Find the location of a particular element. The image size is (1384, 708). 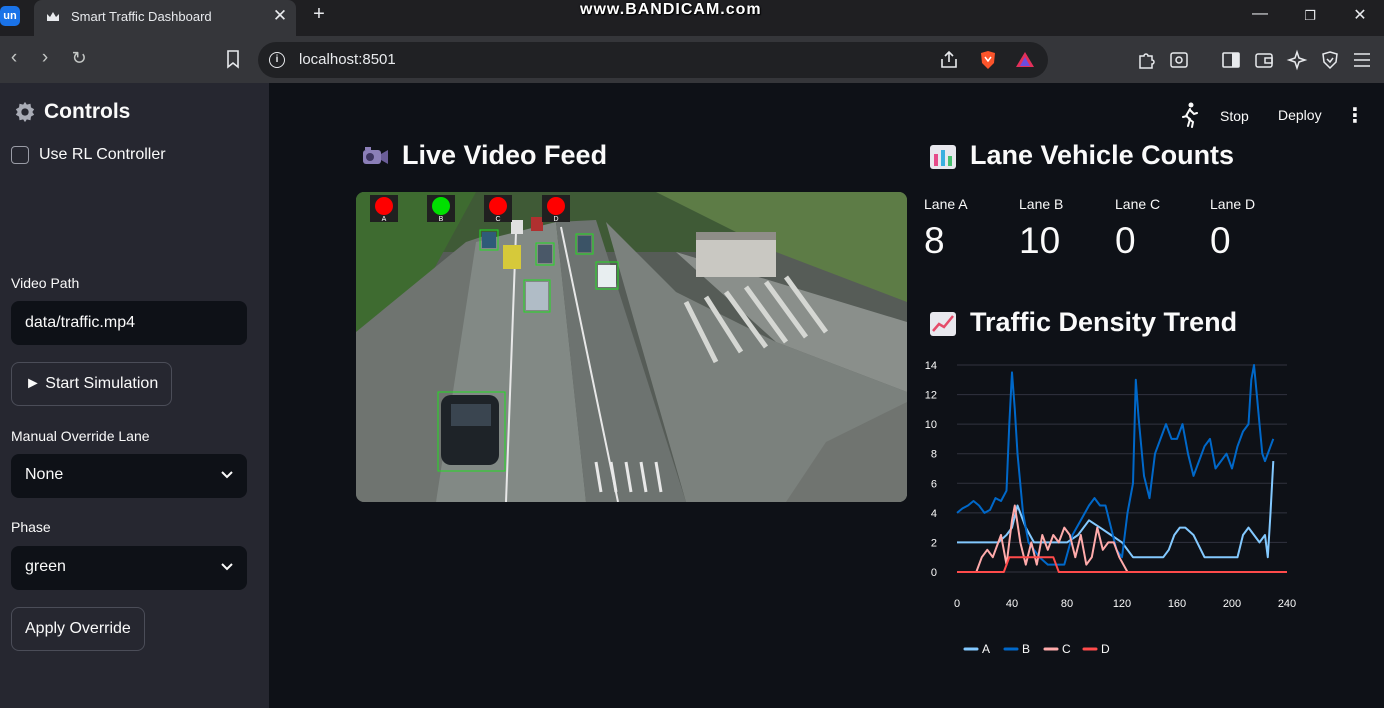

y-tick-label: 4 is located at coordinates (934, 514).